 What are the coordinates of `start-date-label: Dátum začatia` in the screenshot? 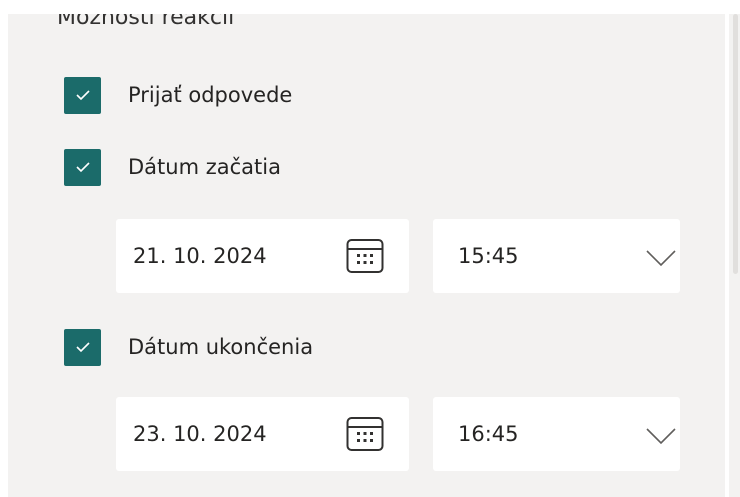 It's located at (204, 167).